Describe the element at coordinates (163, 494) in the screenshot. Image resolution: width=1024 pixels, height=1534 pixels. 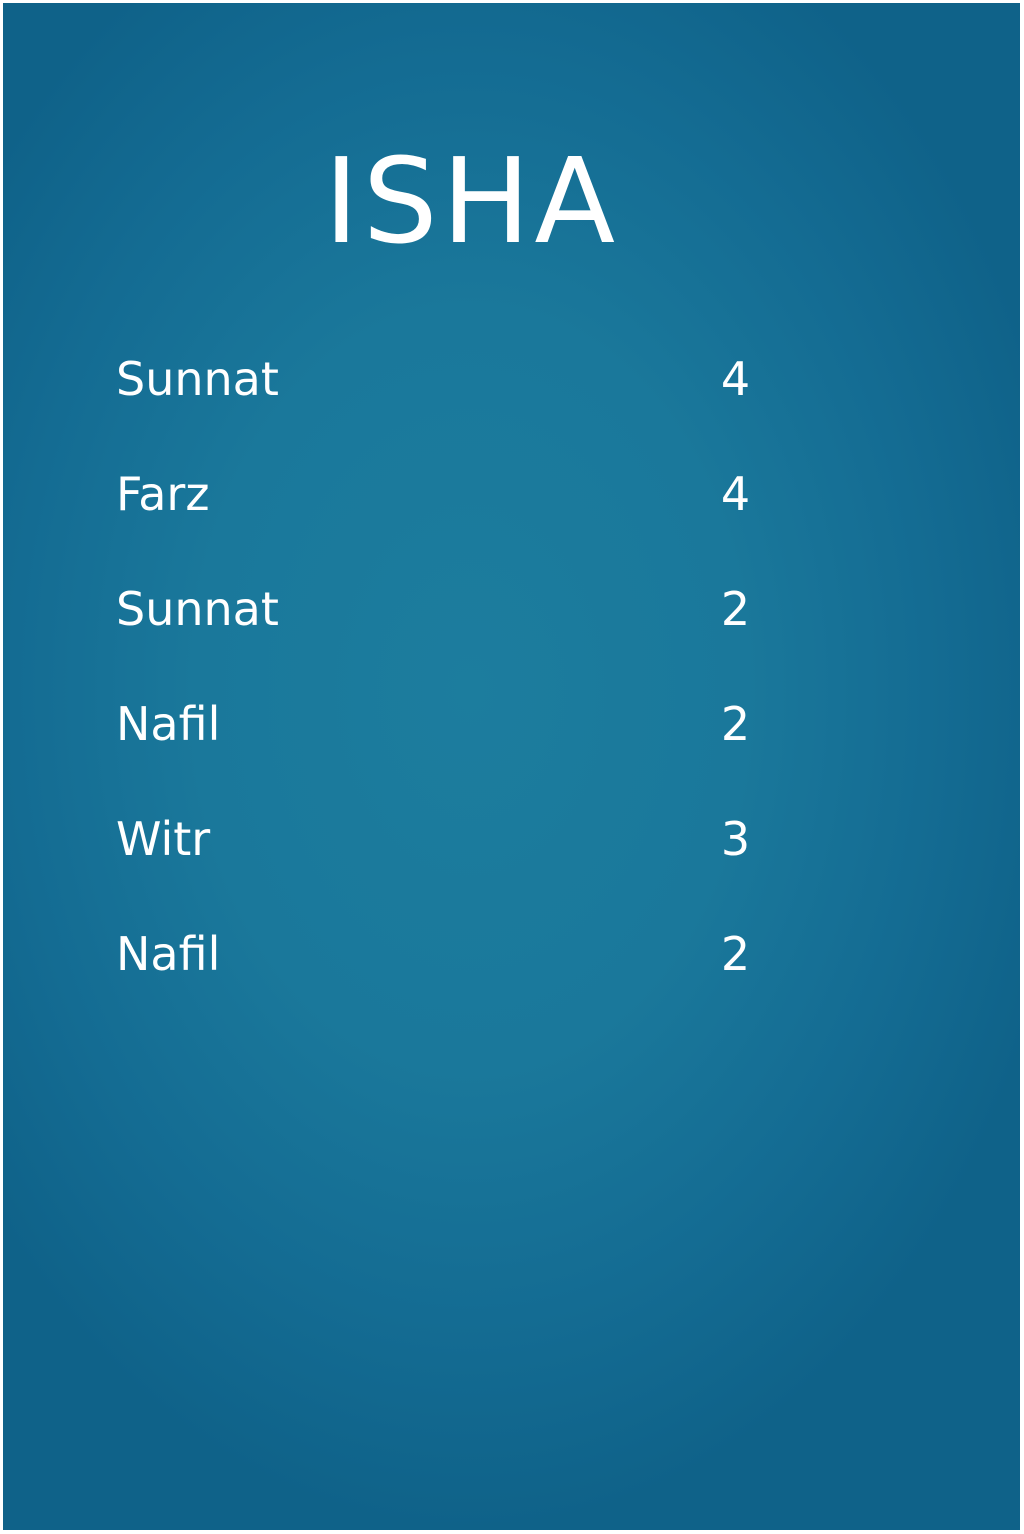
I see `prayer-name: Farz` at that location.